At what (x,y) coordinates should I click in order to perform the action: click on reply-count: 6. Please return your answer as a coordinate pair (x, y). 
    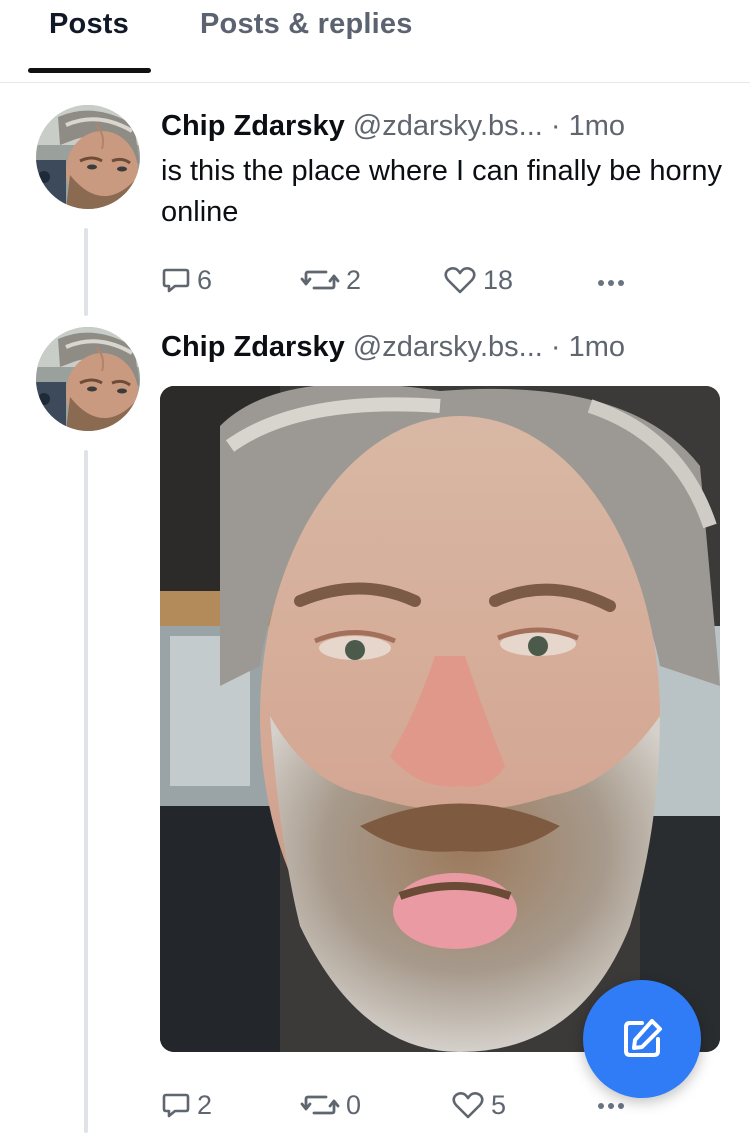
    Looking at the image, I should click on (205, 279).